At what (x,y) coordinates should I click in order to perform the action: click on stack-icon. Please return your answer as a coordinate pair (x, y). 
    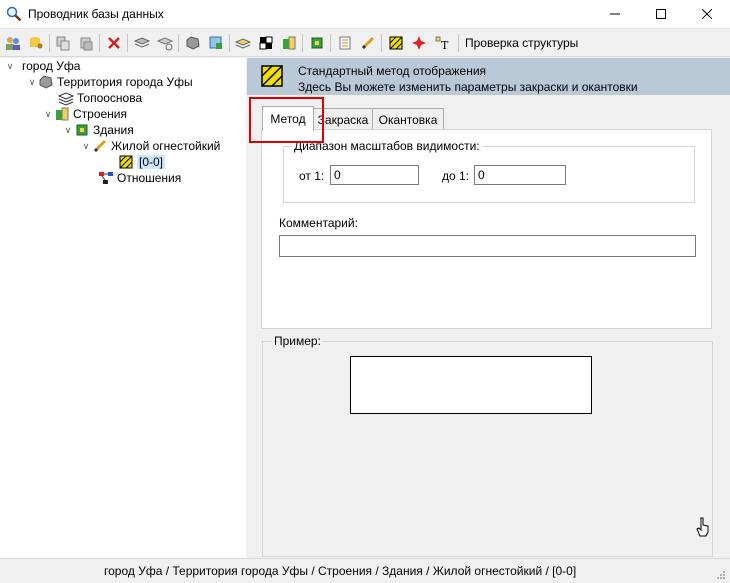
    Looking at the image, I should click on (243, 43).